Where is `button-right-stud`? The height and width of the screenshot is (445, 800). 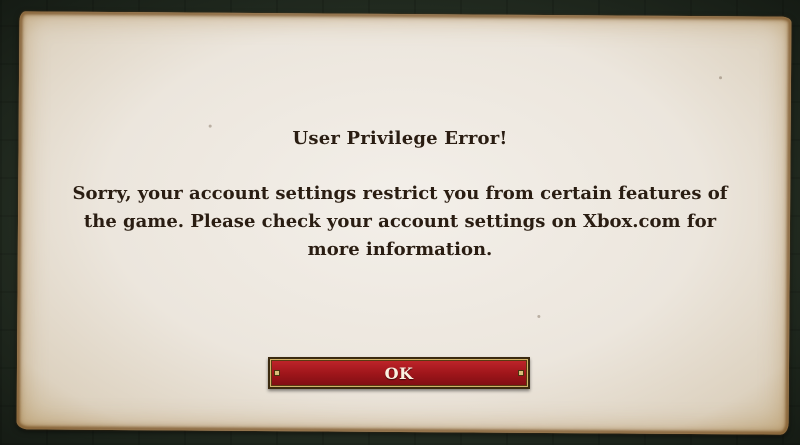
button-right-stud is located at coordinates (521, 373).